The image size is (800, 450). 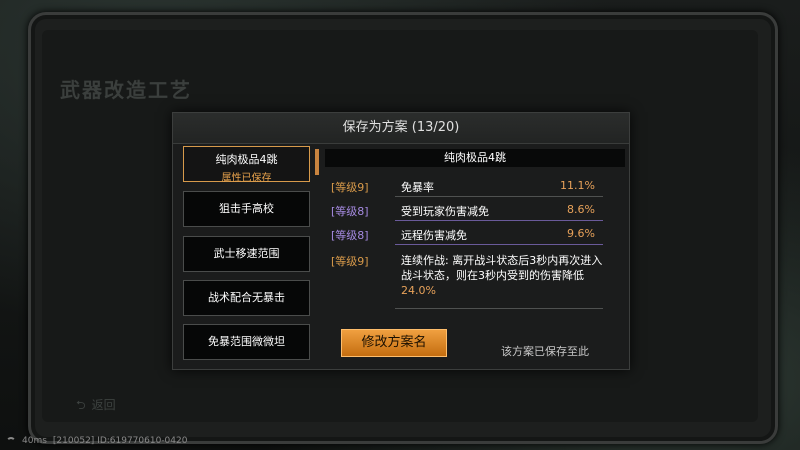 I want to click on plan-item: 免暴范围微微坦, so click(x=246, y=342).